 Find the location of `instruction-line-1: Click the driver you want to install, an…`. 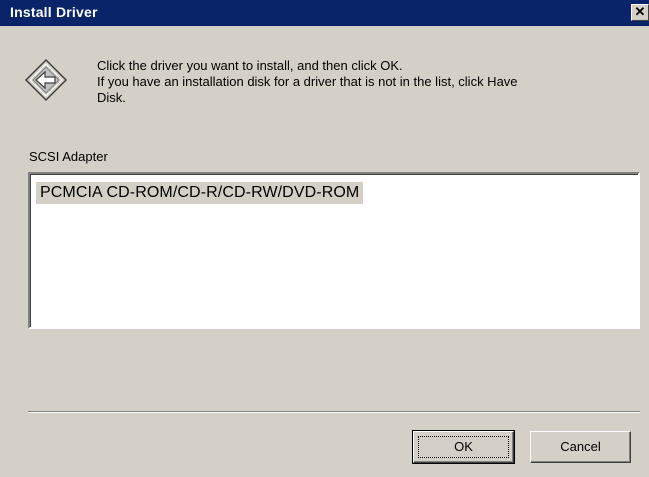

instruction-line-1: Click the driver you want to install, an… is located at coordinates (250, 65).